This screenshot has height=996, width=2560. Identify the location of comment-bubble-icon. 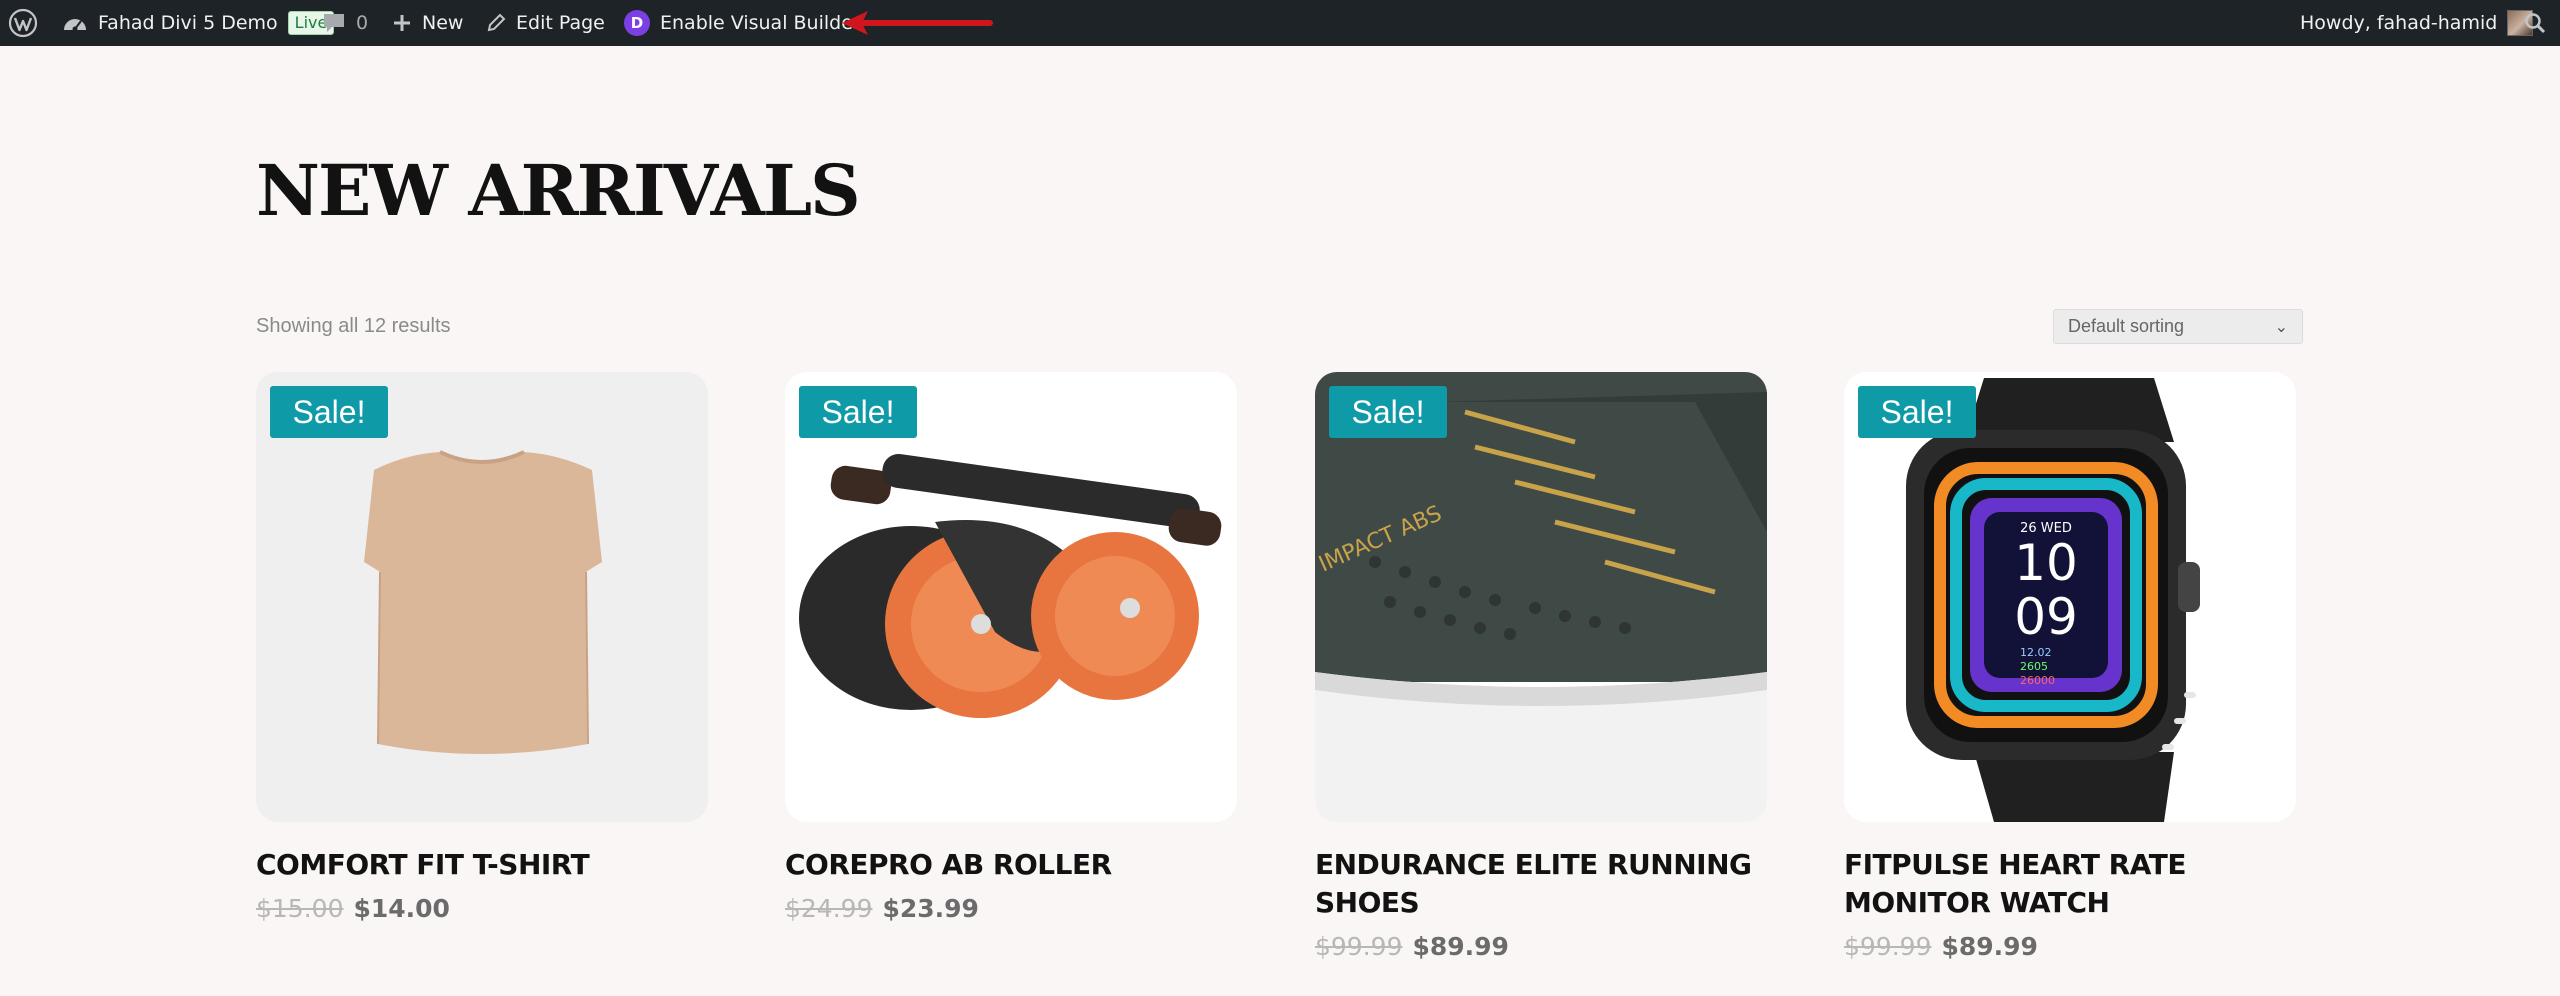
(334, 23).